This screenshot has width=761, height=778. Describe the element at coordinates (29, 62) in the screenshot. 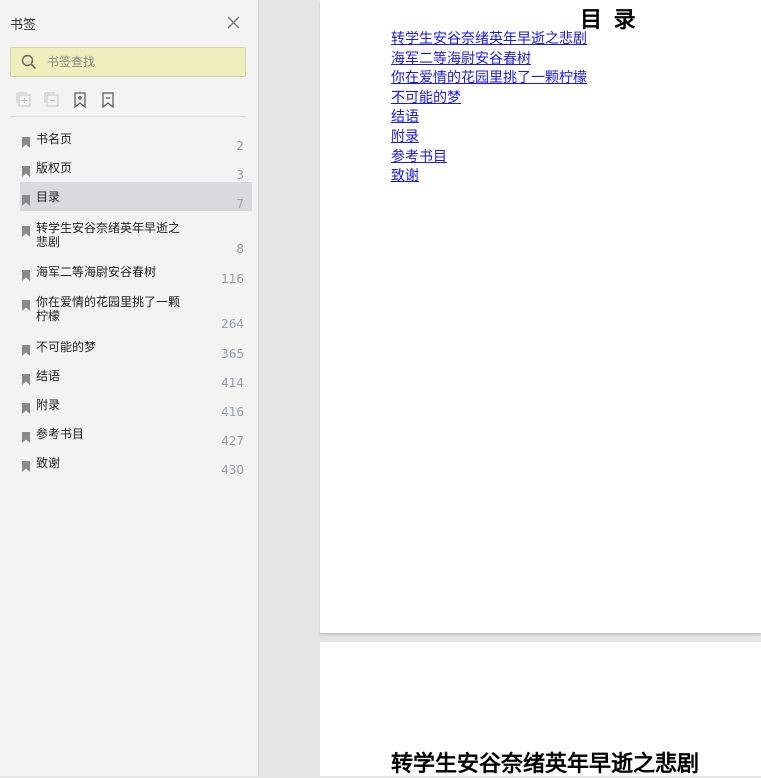

I see `search-icon` at that location.